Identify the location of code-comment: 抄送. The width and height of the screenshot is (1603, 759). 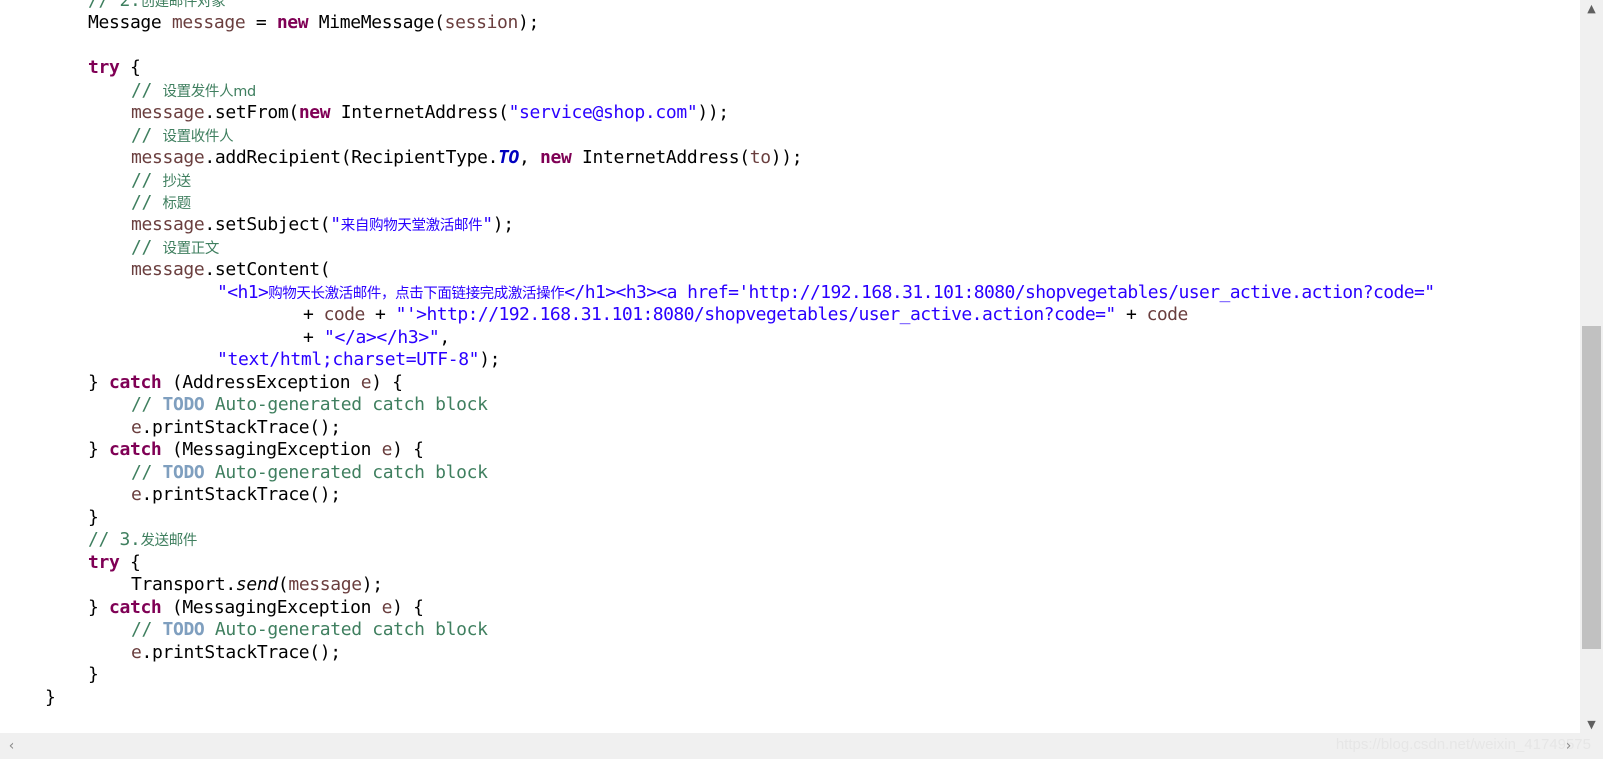
(176, 182).